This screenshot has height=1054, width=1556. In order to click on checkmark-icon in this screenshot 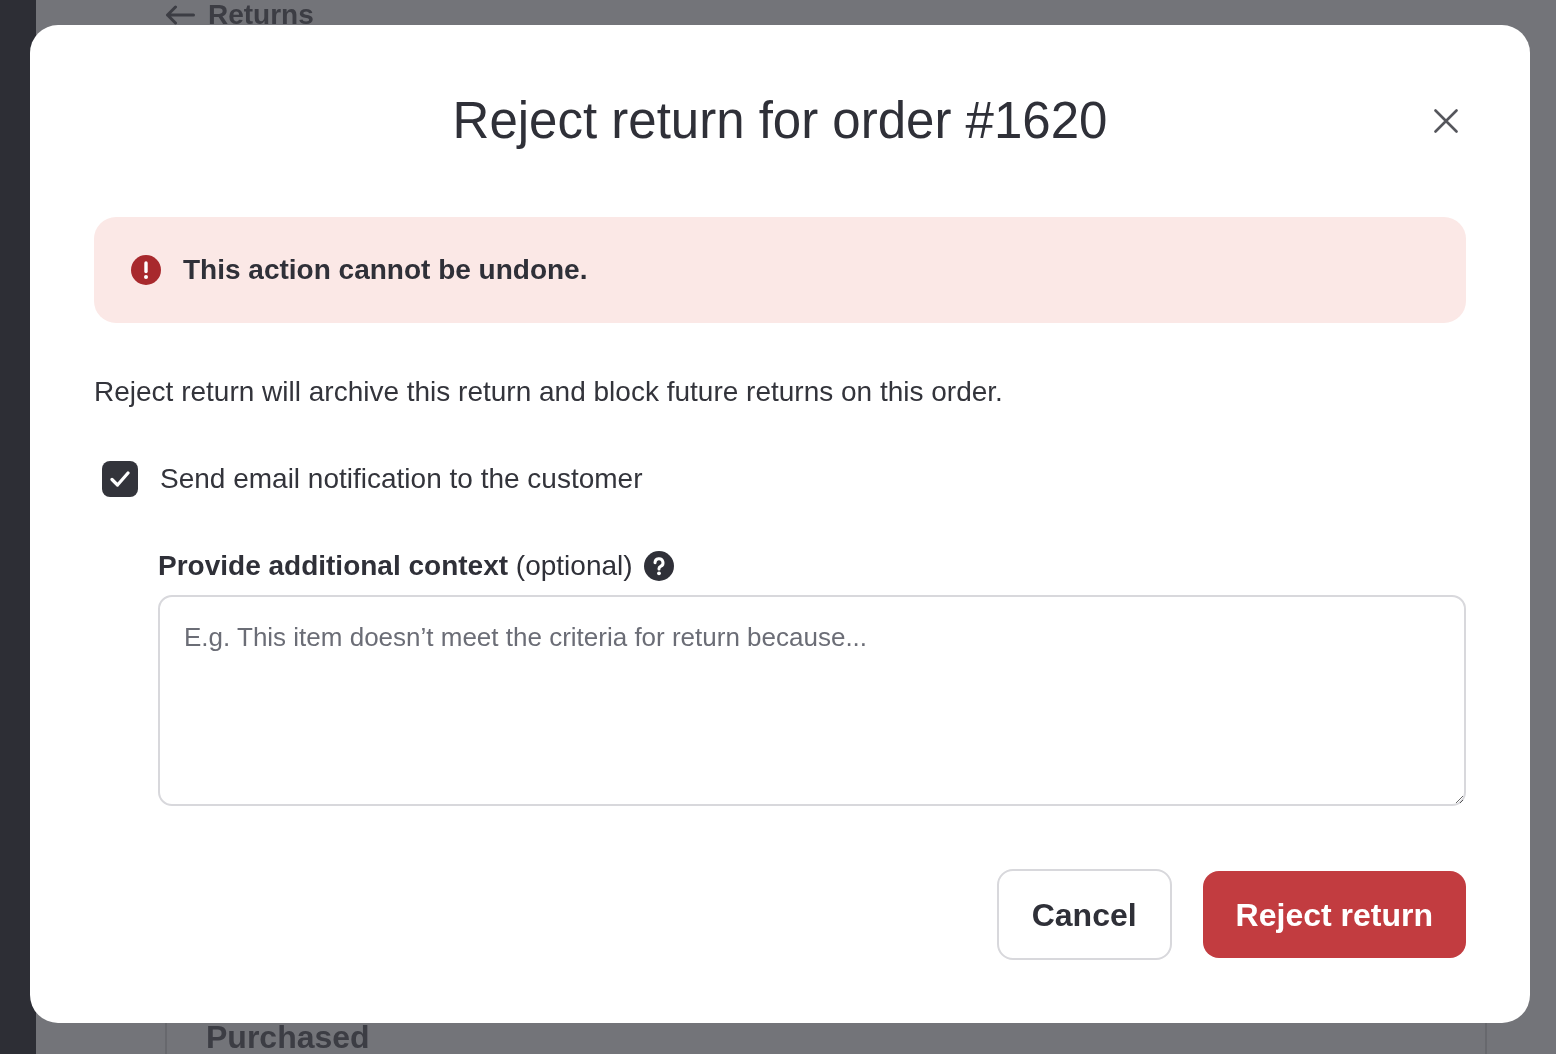, I will do `click(120, 479)`.